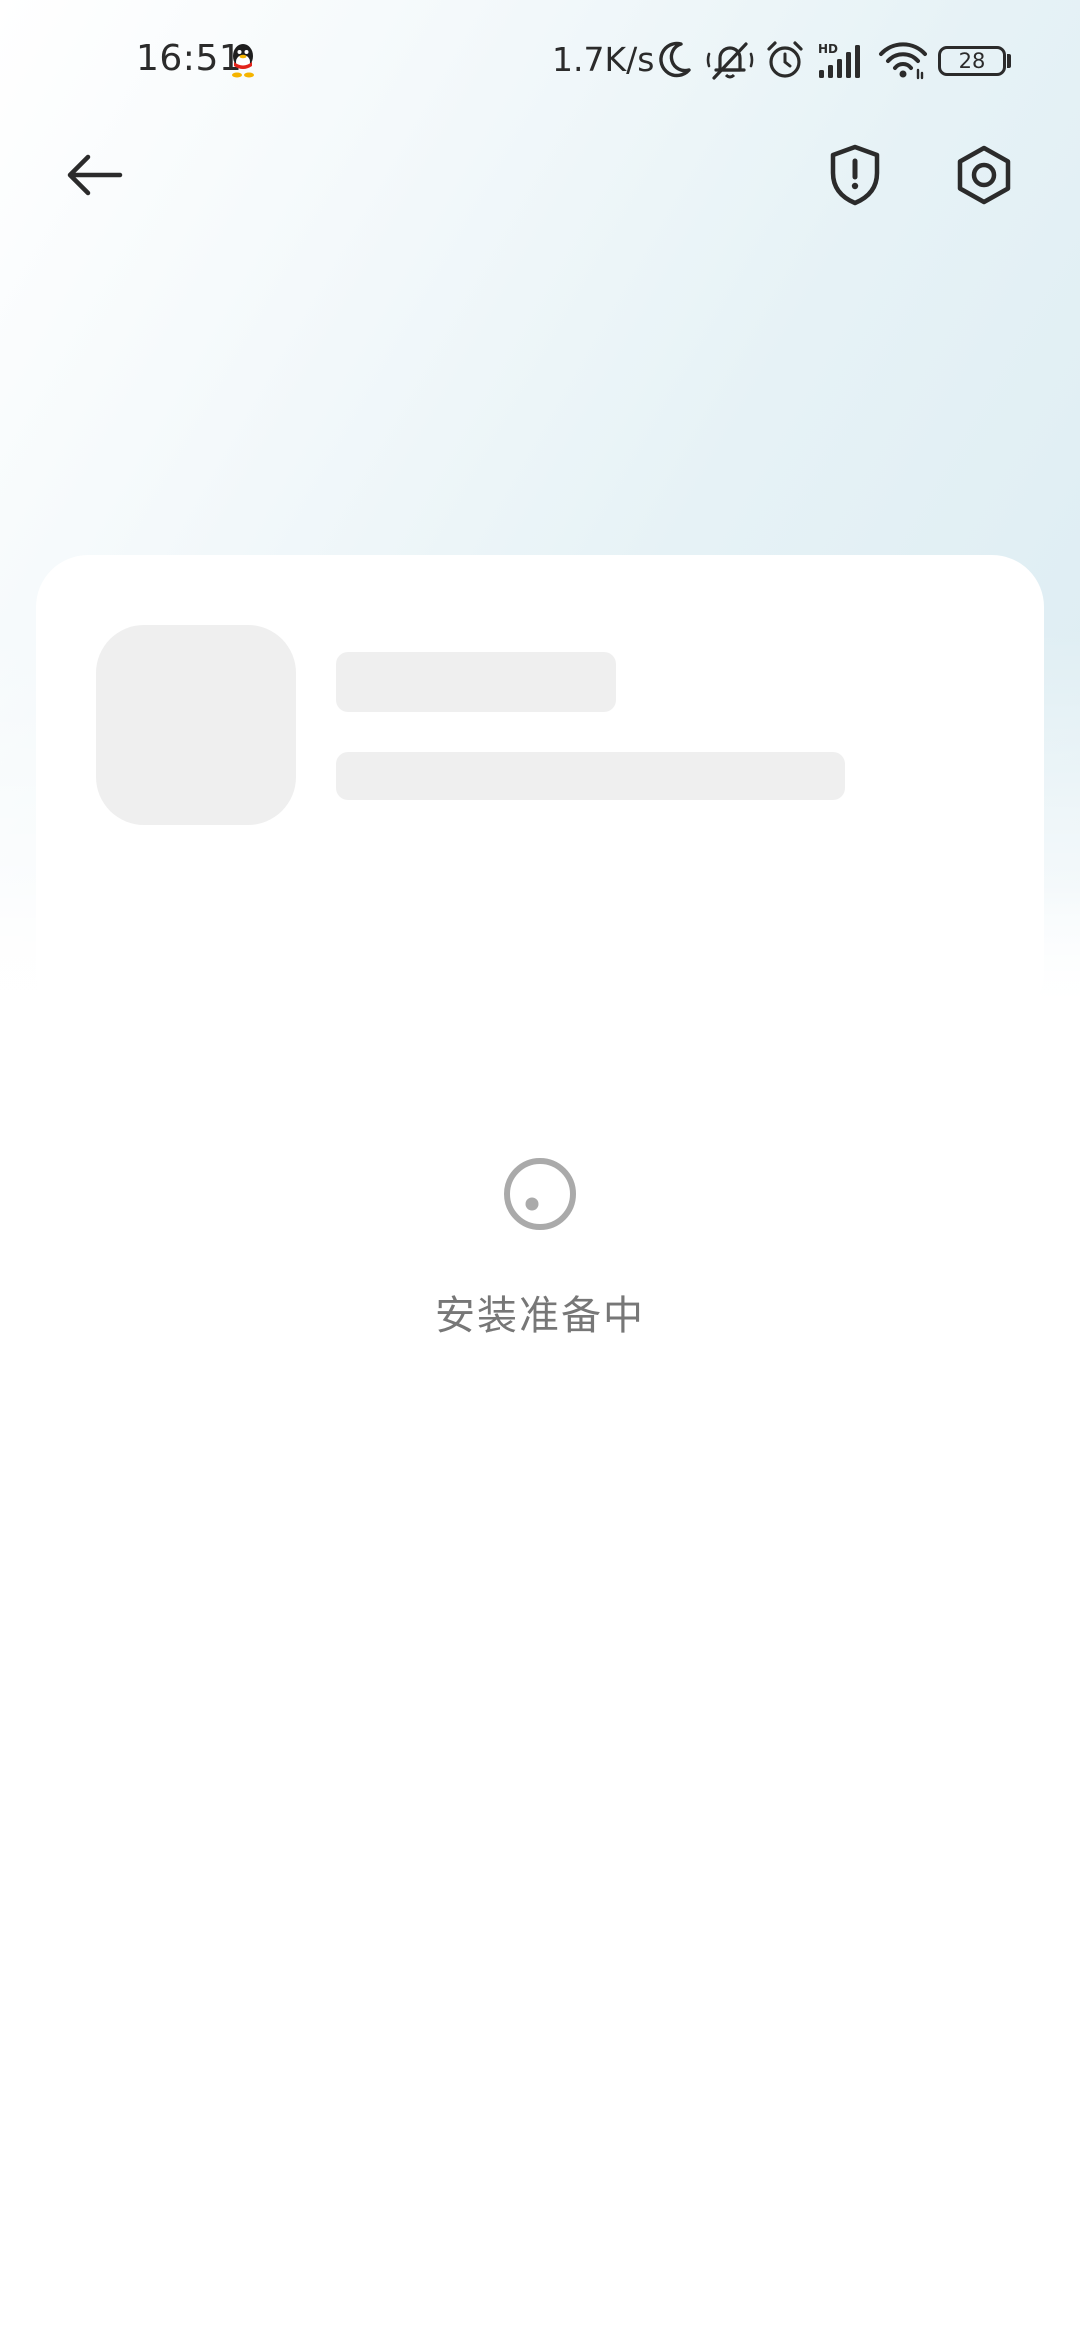 The height and width of the screenshot is (2340, 1080). Describe the element at coordinates (189, 58) in the screenshot. I see `status-time: 16:51` at that location.